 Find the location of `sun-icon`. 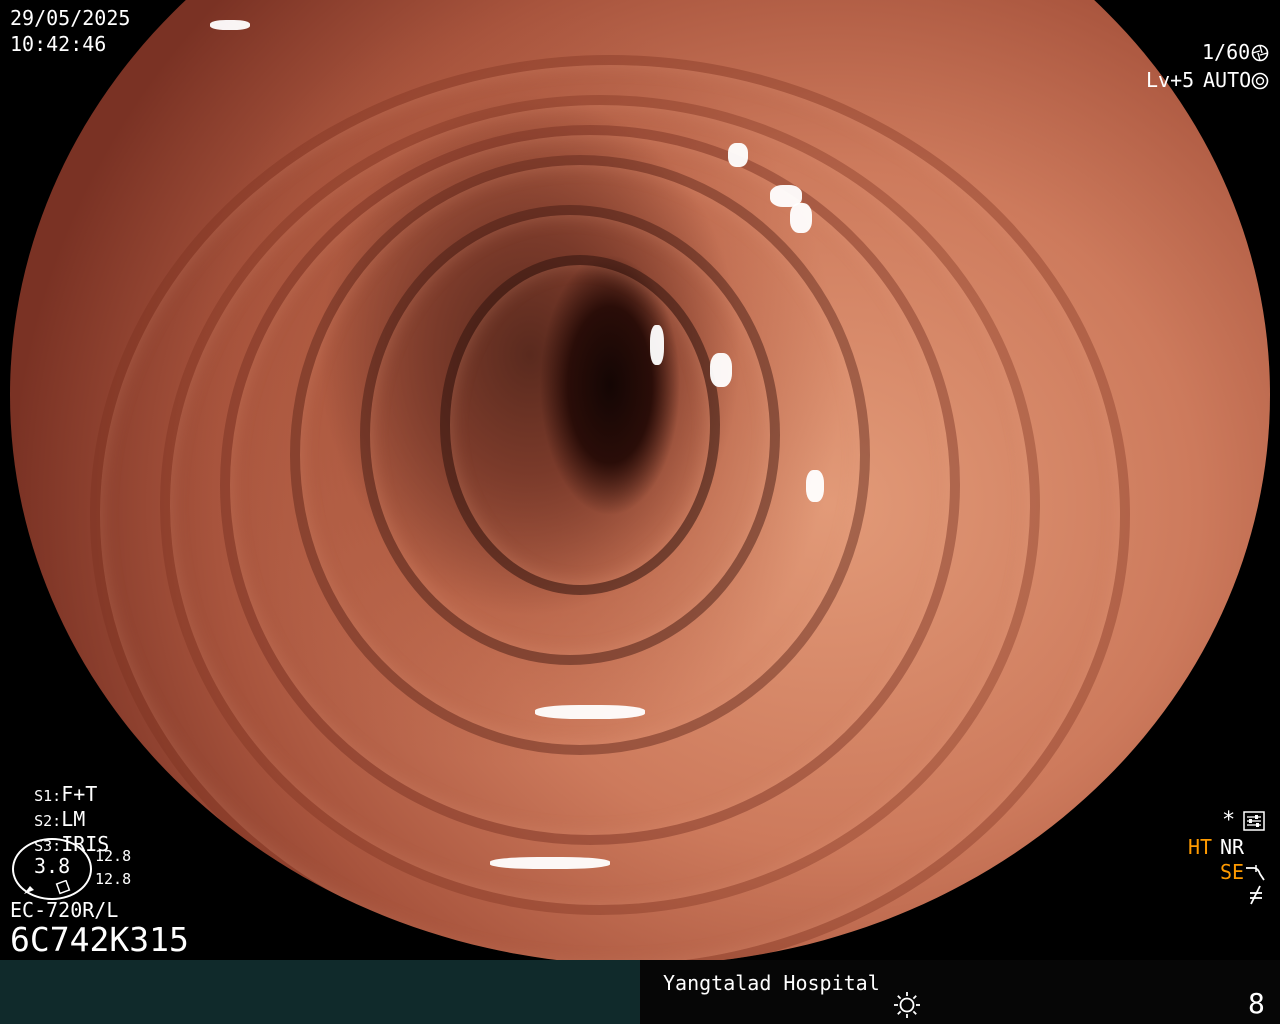

sun-icon is located at coordinates (907, 1007).